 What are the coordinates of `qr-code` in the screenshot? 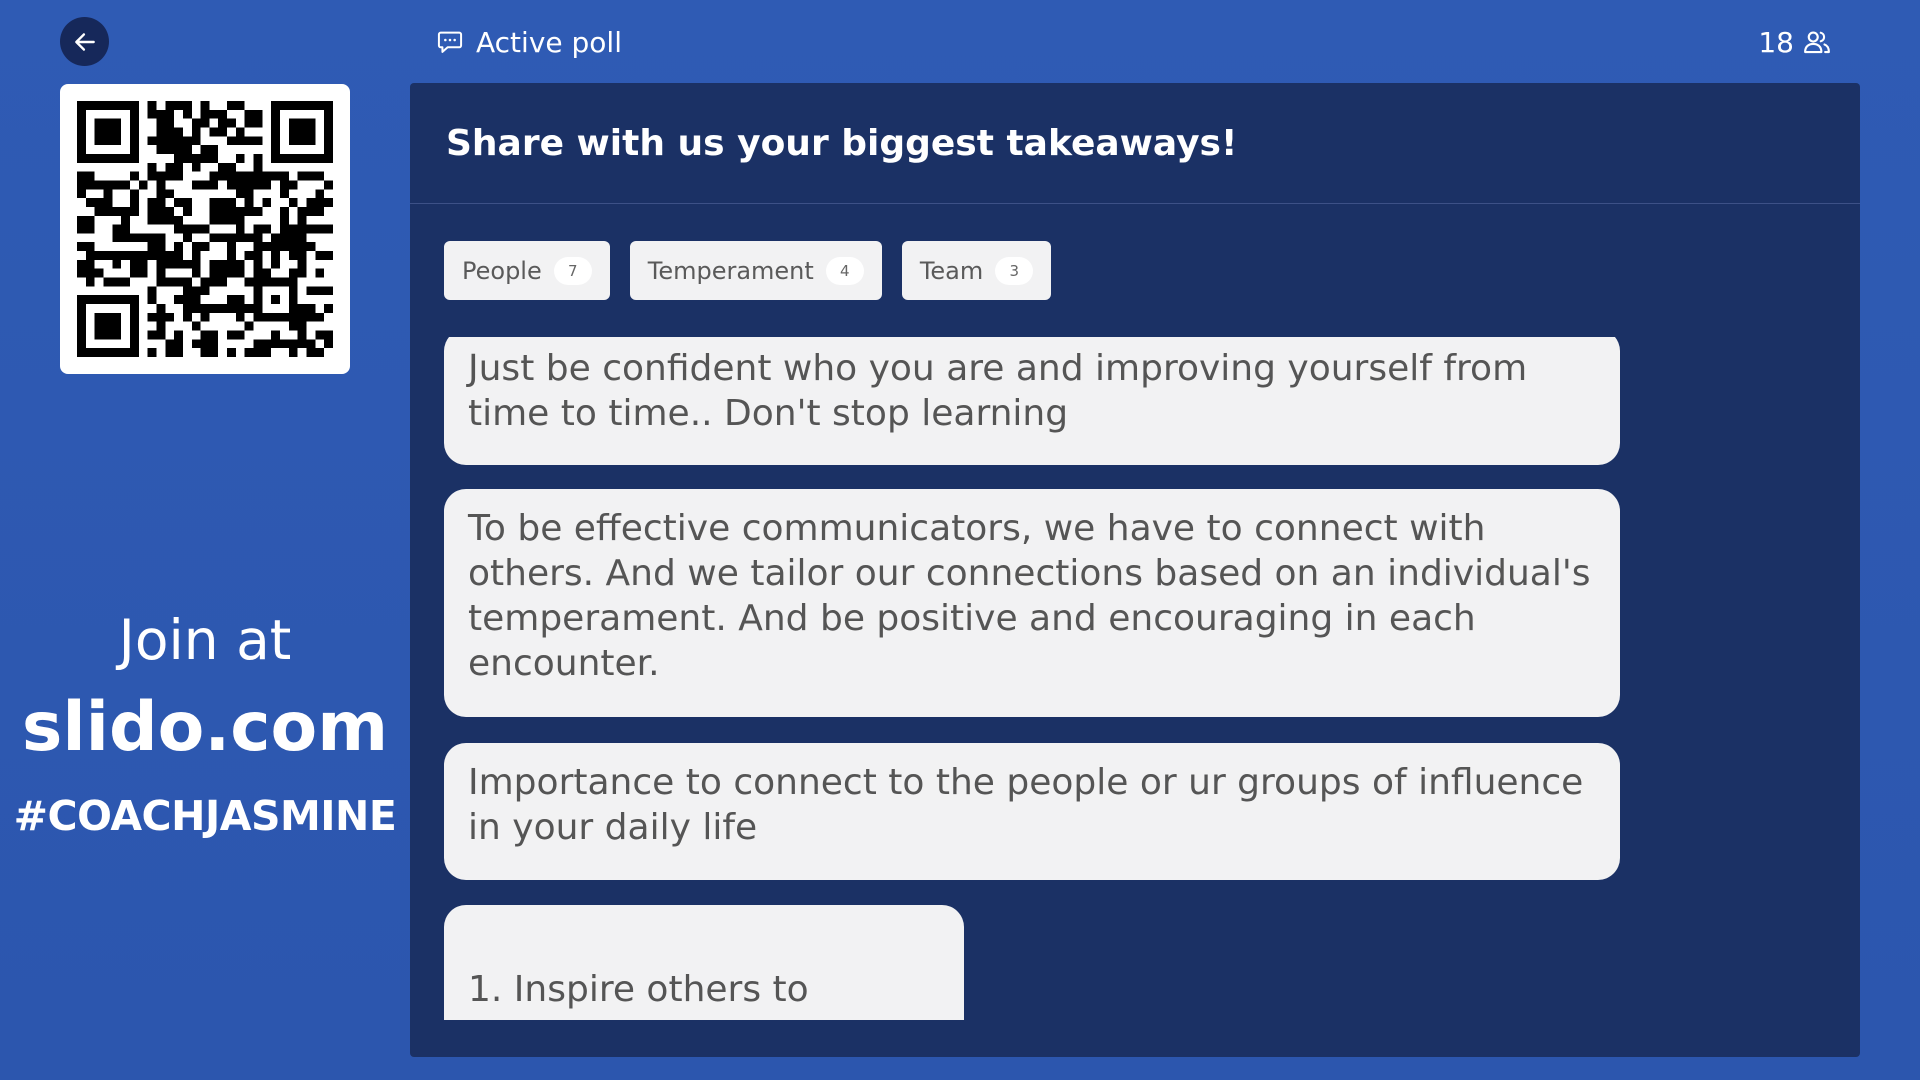 It's located at (205, 229).